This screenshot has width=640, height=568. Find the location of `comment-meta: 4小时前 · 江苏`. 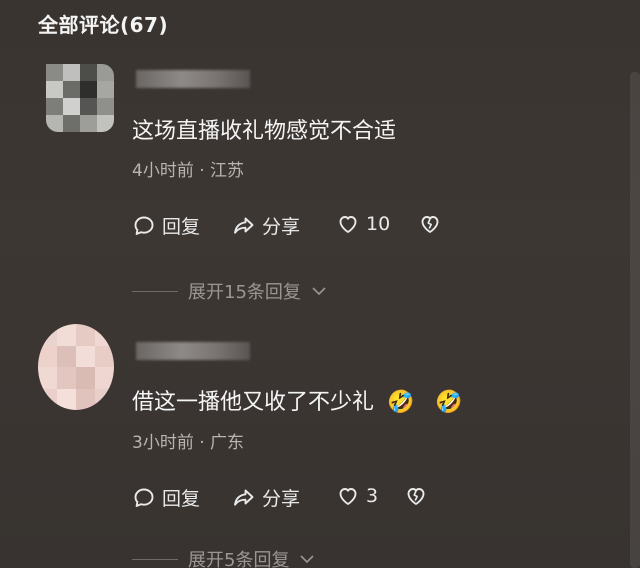

comment-meta: 4小时前 · 江苏 is located at coordinates (188, 171).